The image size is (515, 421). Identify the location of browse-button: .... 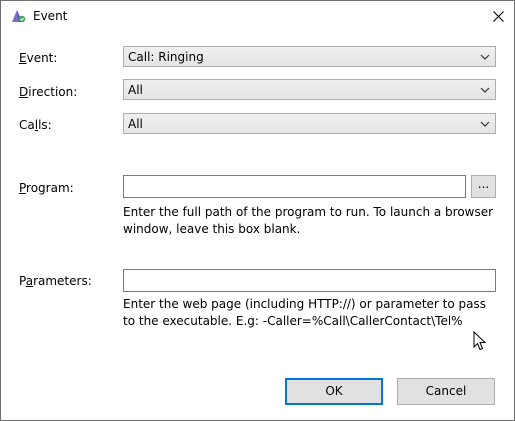
(483, 186).